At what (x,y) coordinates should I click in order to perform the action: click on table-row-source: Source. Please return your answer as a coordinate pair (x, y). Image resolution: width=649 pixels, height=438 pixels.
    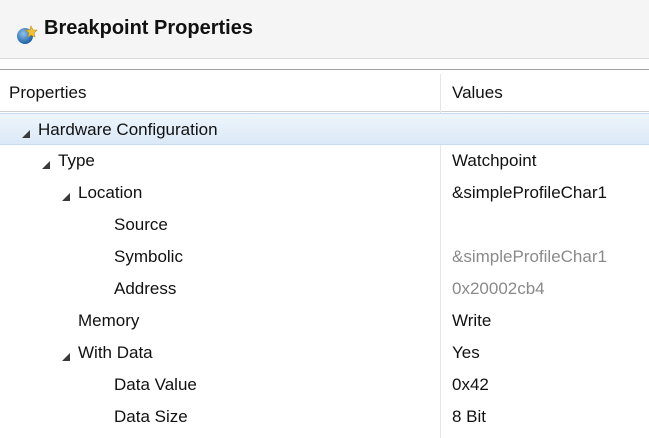
    Looking at the image, I should click on (324, 225).